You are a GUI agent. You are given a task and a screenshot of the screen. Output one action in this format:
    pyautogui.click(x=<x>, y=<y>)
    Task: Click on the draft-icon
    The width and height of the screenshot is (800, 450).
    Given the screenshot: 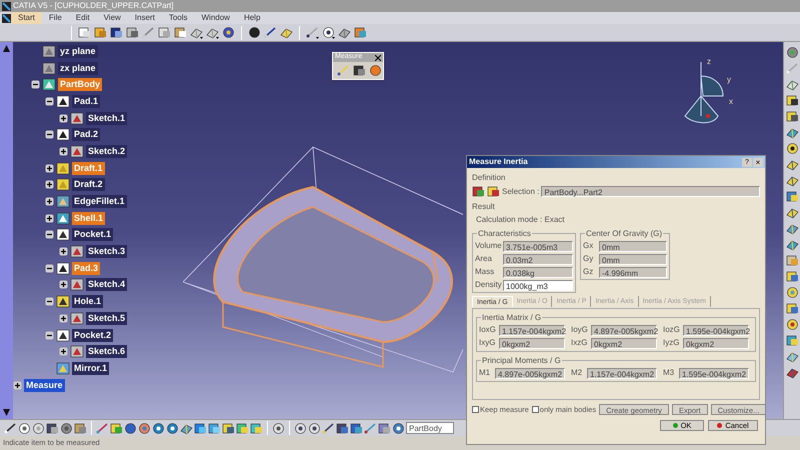 What is the action you would take?
    pyautogui.click(x=792, y=212)
    